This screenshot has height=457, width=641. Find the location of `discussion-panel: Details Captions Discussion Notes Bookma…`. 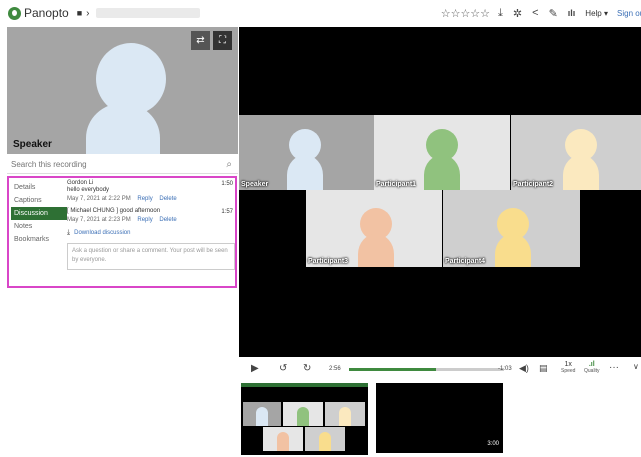

discussion-panel: Details Captions Discussion Notes Bookma… is located at coordinates (122, 232).